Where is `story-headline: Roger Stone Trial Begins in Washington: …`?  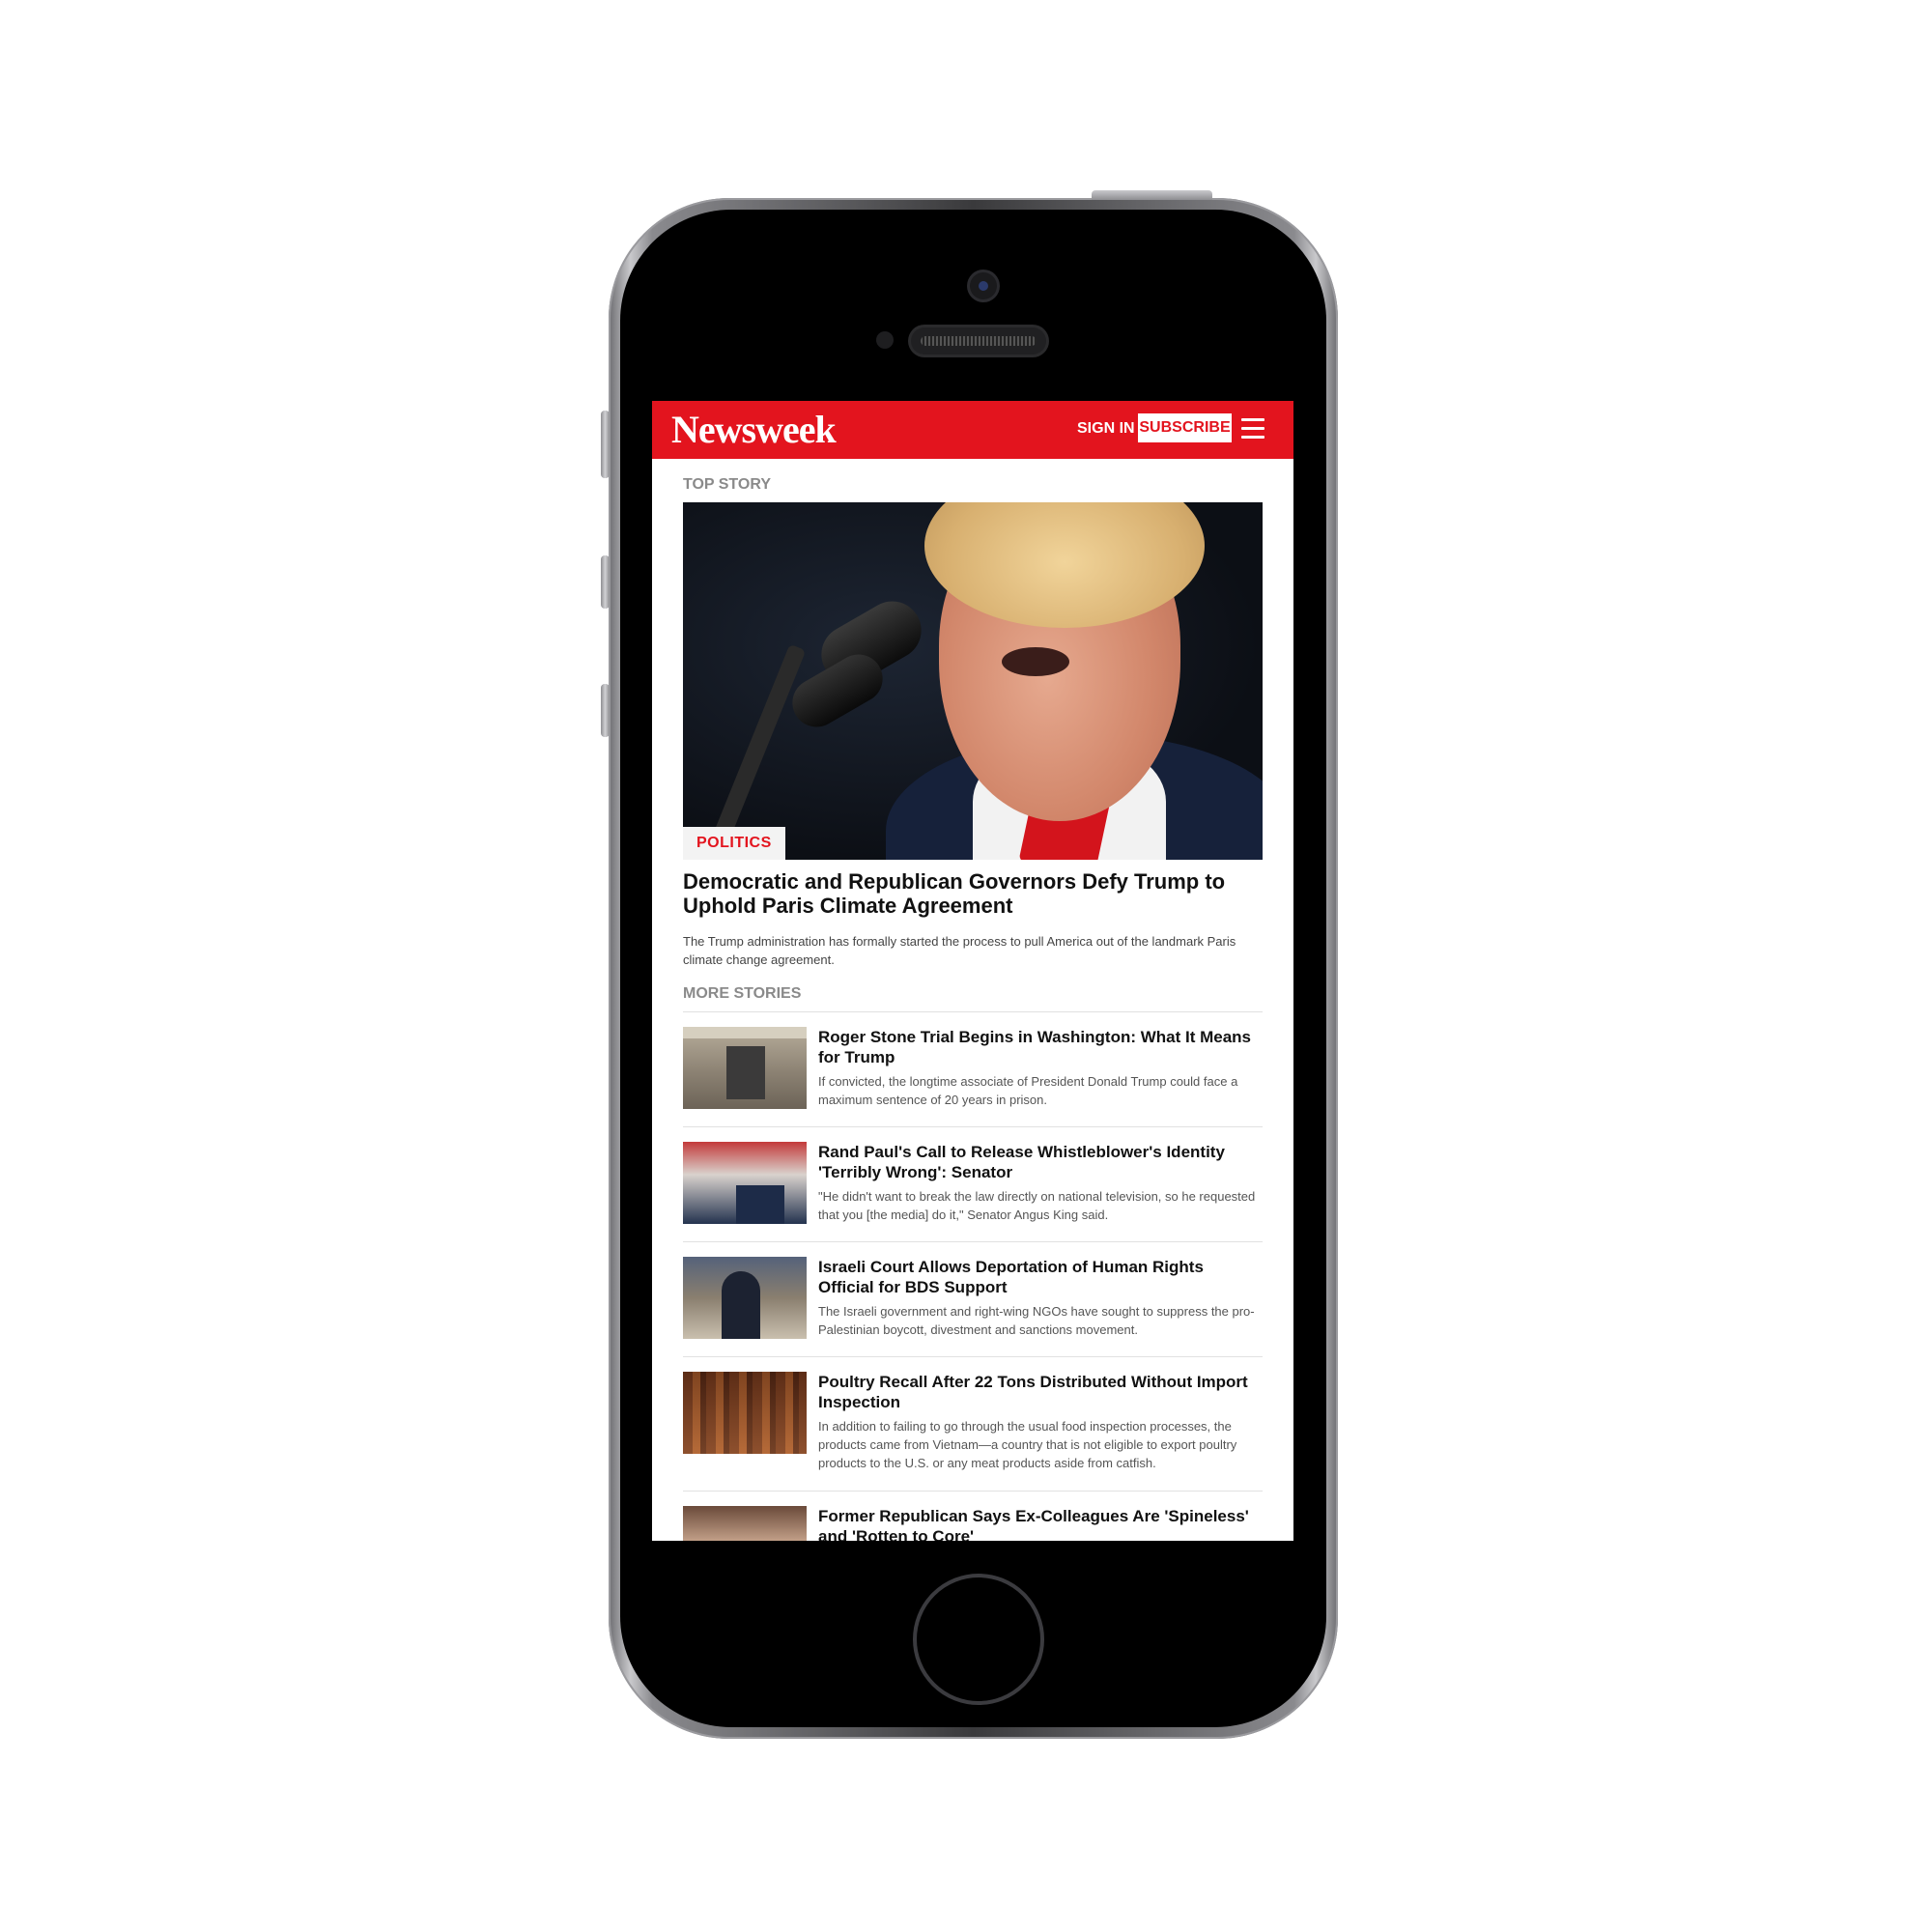 story-headline: Roger Stone Trial Begins in Washington: … is located at coordinates (1040, 1047).